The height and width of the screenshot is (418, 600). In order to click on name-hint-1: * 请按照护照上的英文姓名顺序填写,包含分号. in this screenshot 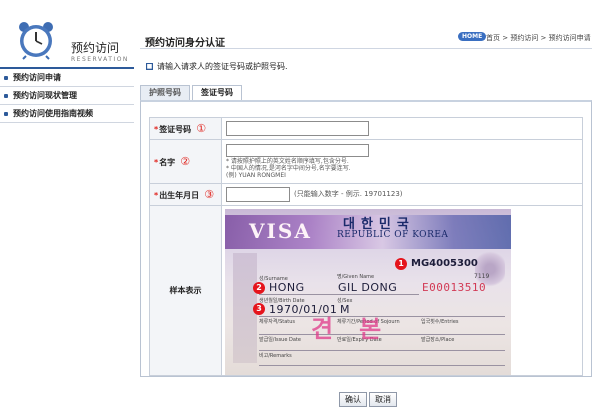, I will do `click(287, 161)`.